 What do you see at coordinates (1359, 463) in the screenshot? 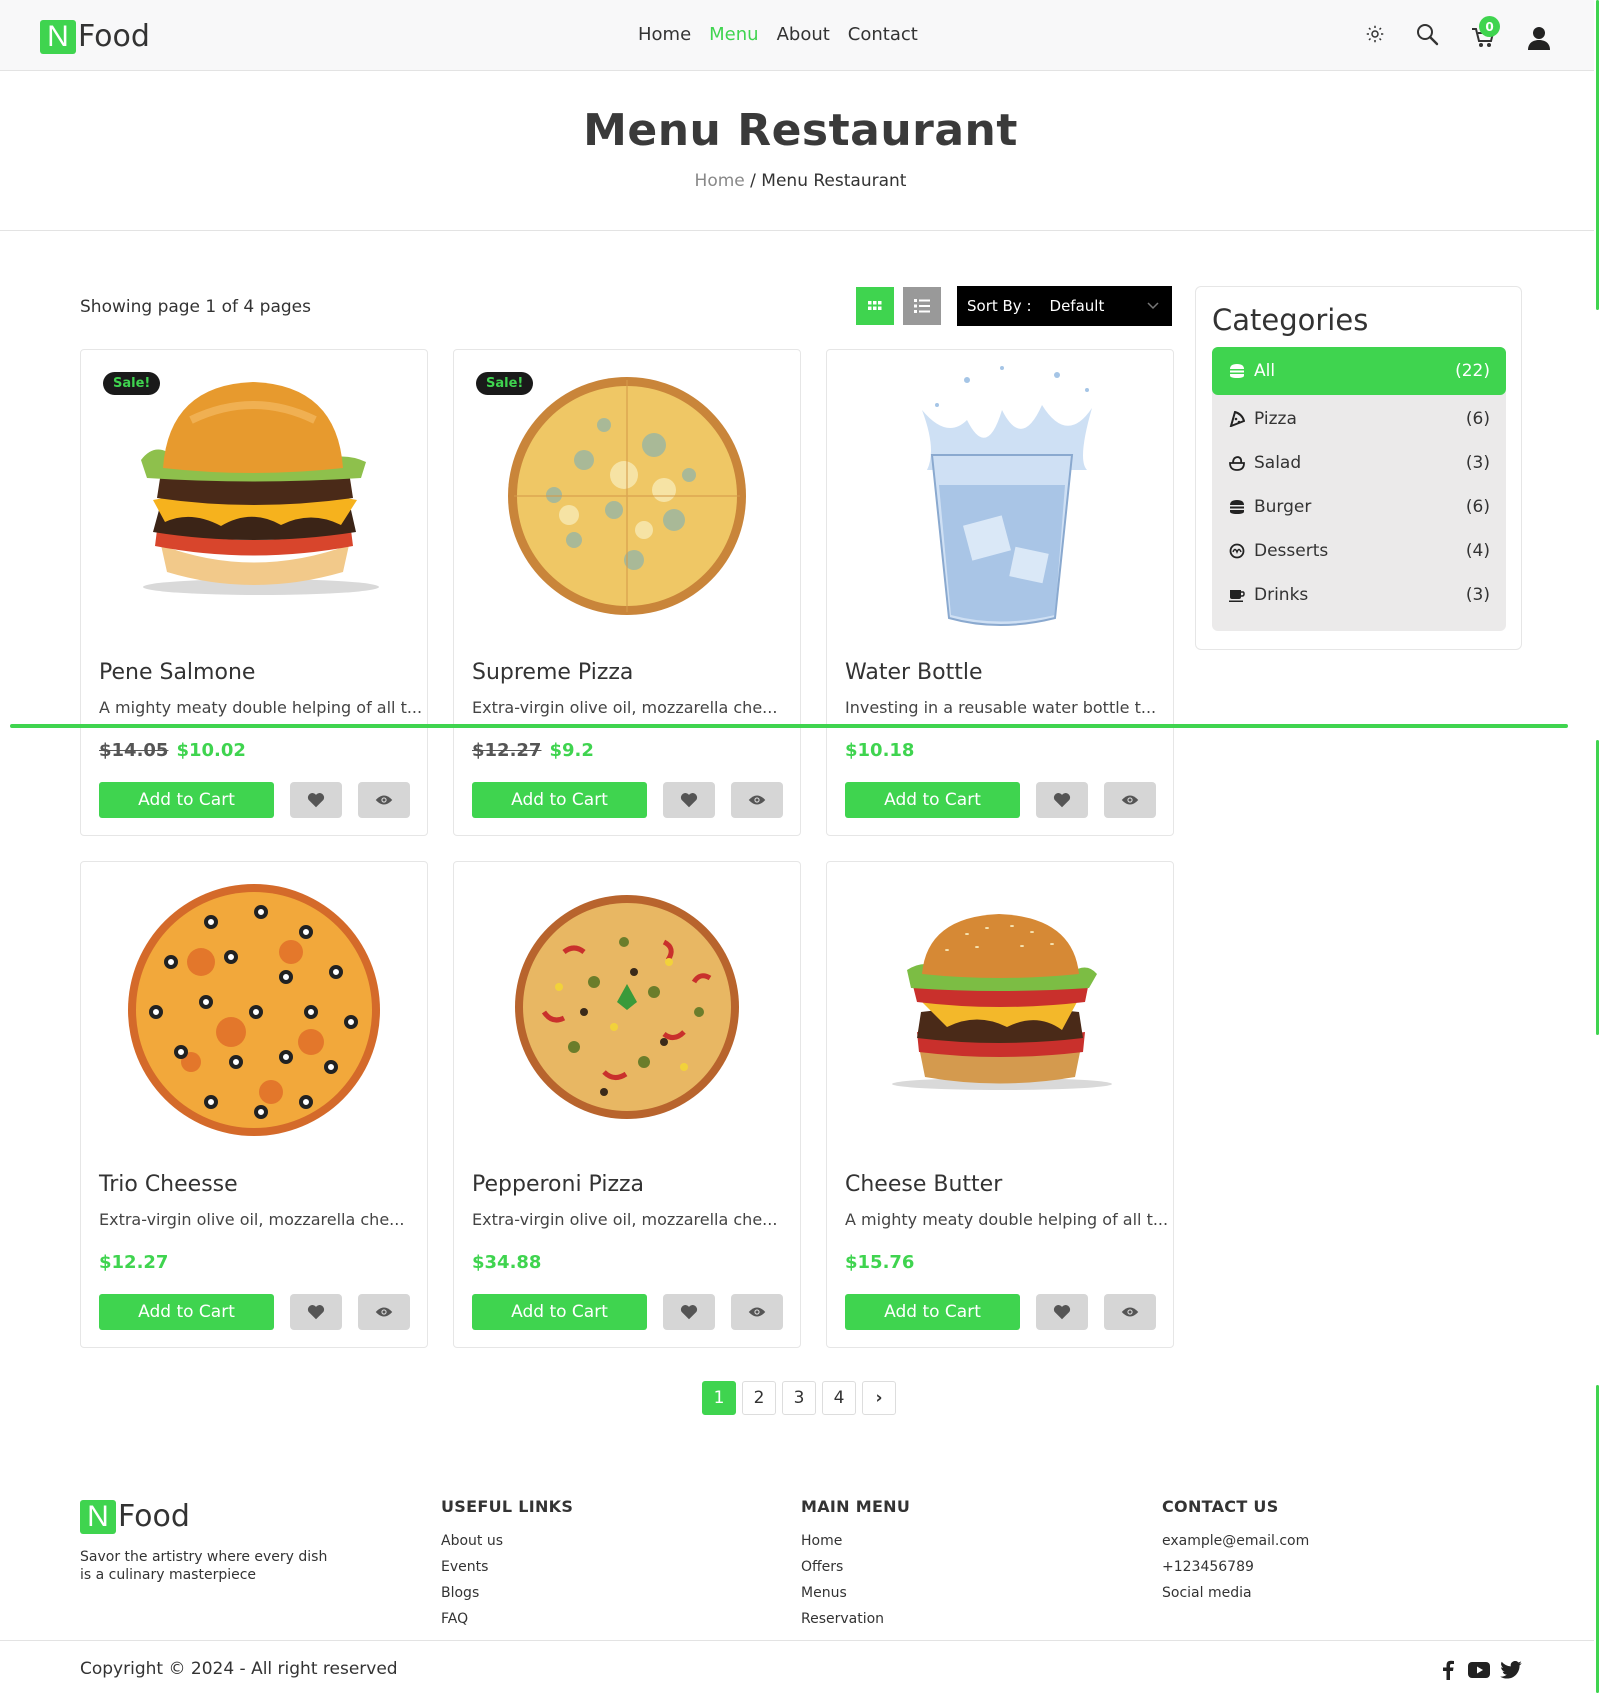
I see `category-salad: Salad (3)` at bounding box center [1359, 463].